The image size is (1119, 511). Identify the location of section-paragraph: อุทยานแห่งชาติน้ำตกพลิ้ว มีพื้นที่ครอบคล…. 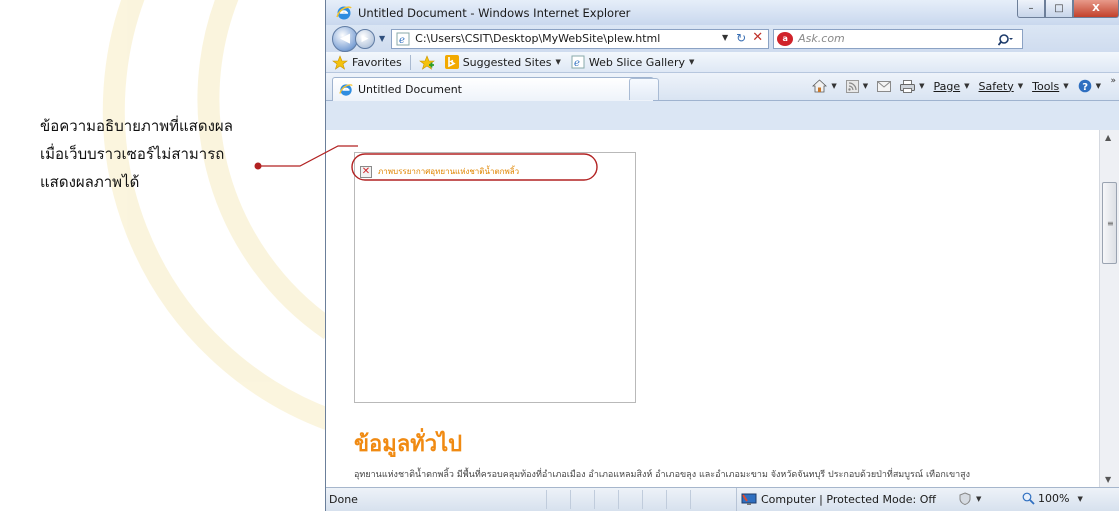
(662, 475).